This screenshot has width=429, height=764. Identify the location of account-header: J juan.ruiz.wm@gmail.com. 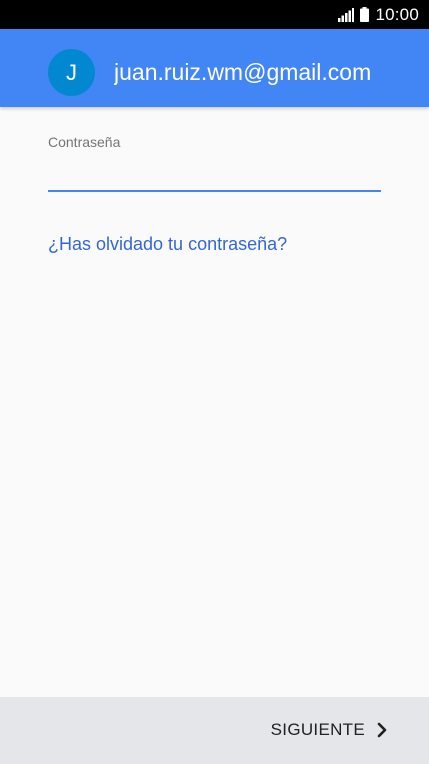
(214, 68).